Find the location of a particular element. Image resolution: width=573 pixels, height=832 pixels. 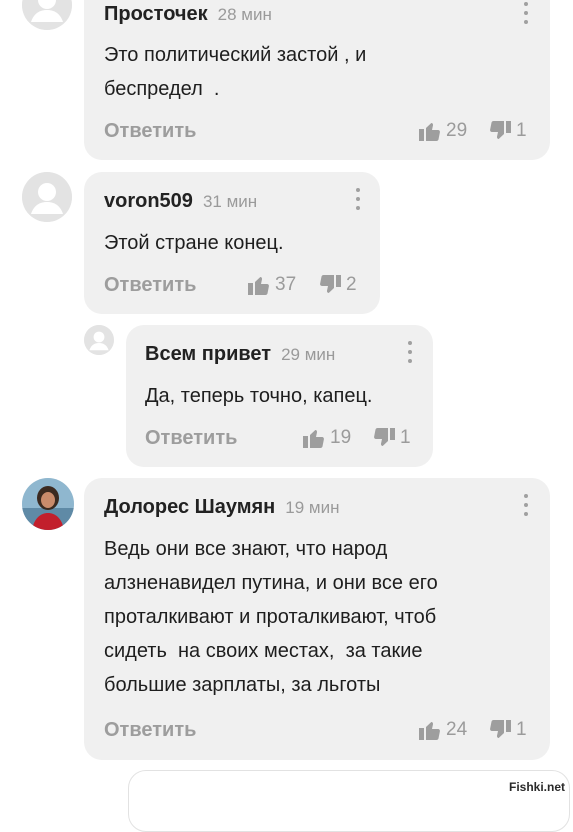

watermark: Fishki.net is located at coordinates (536, 787).